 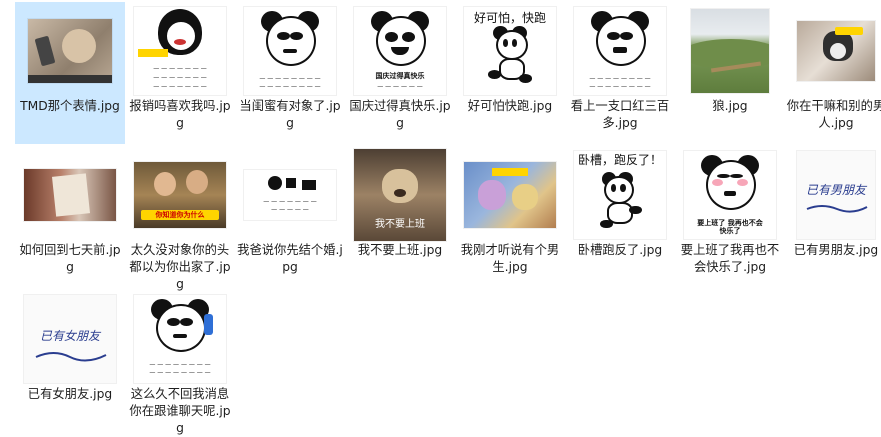 What do you see at coordinates (180, 411) in the screenshot?
I see `file-name: 这么久不回我消息你在跟谁聊天呢.jpg` at bounding box center [180, 411].